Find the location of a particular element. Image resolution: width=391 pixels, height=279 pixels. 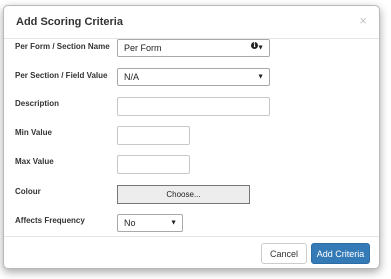

close-icon: × is located at coordinates (363, 20).